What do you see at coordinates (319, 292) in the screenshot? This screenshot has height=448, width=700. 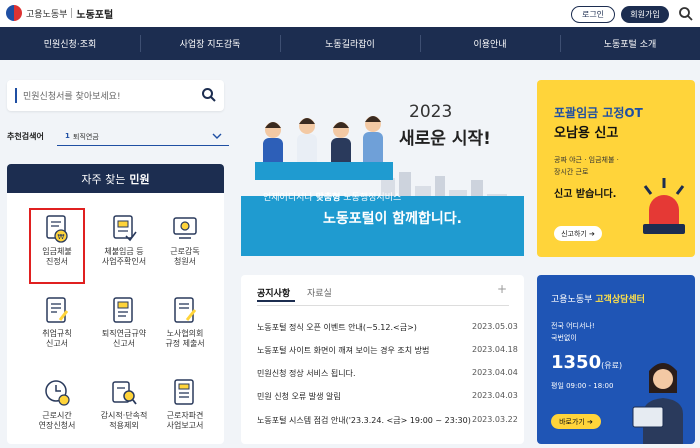 I see `tab-resources: 자료실` at bounding box center [319, 292].